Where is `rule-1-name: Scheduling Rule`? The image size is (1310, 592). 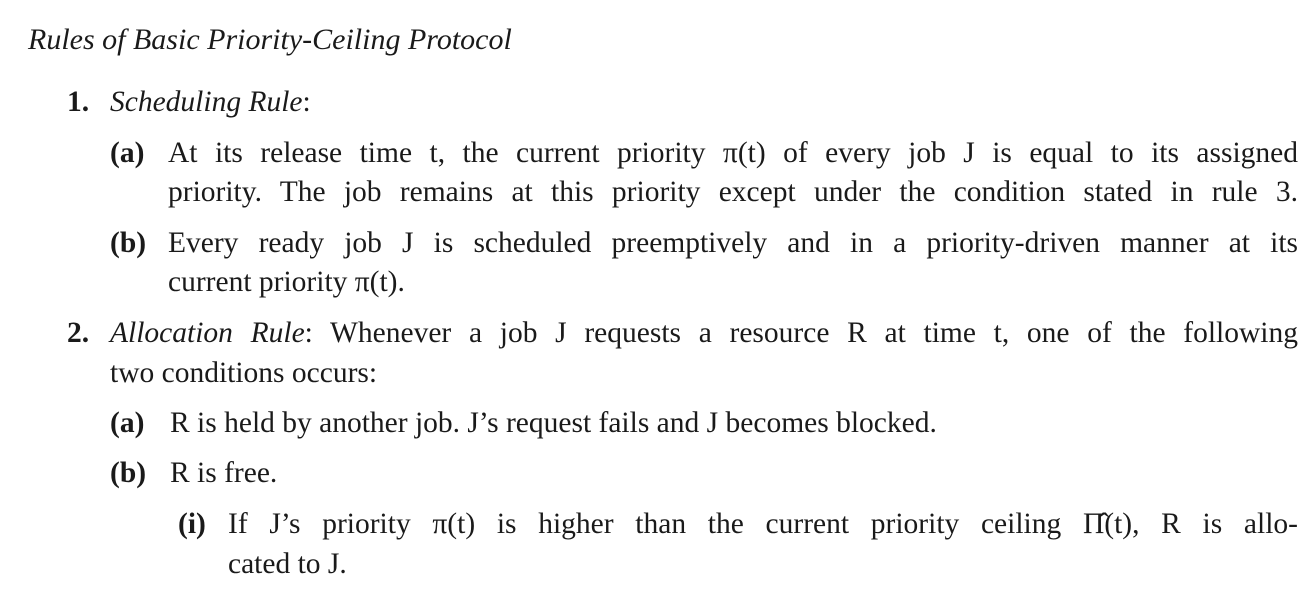 rule-1-name: Scheduling Rule is located at coordinates (206, 102).